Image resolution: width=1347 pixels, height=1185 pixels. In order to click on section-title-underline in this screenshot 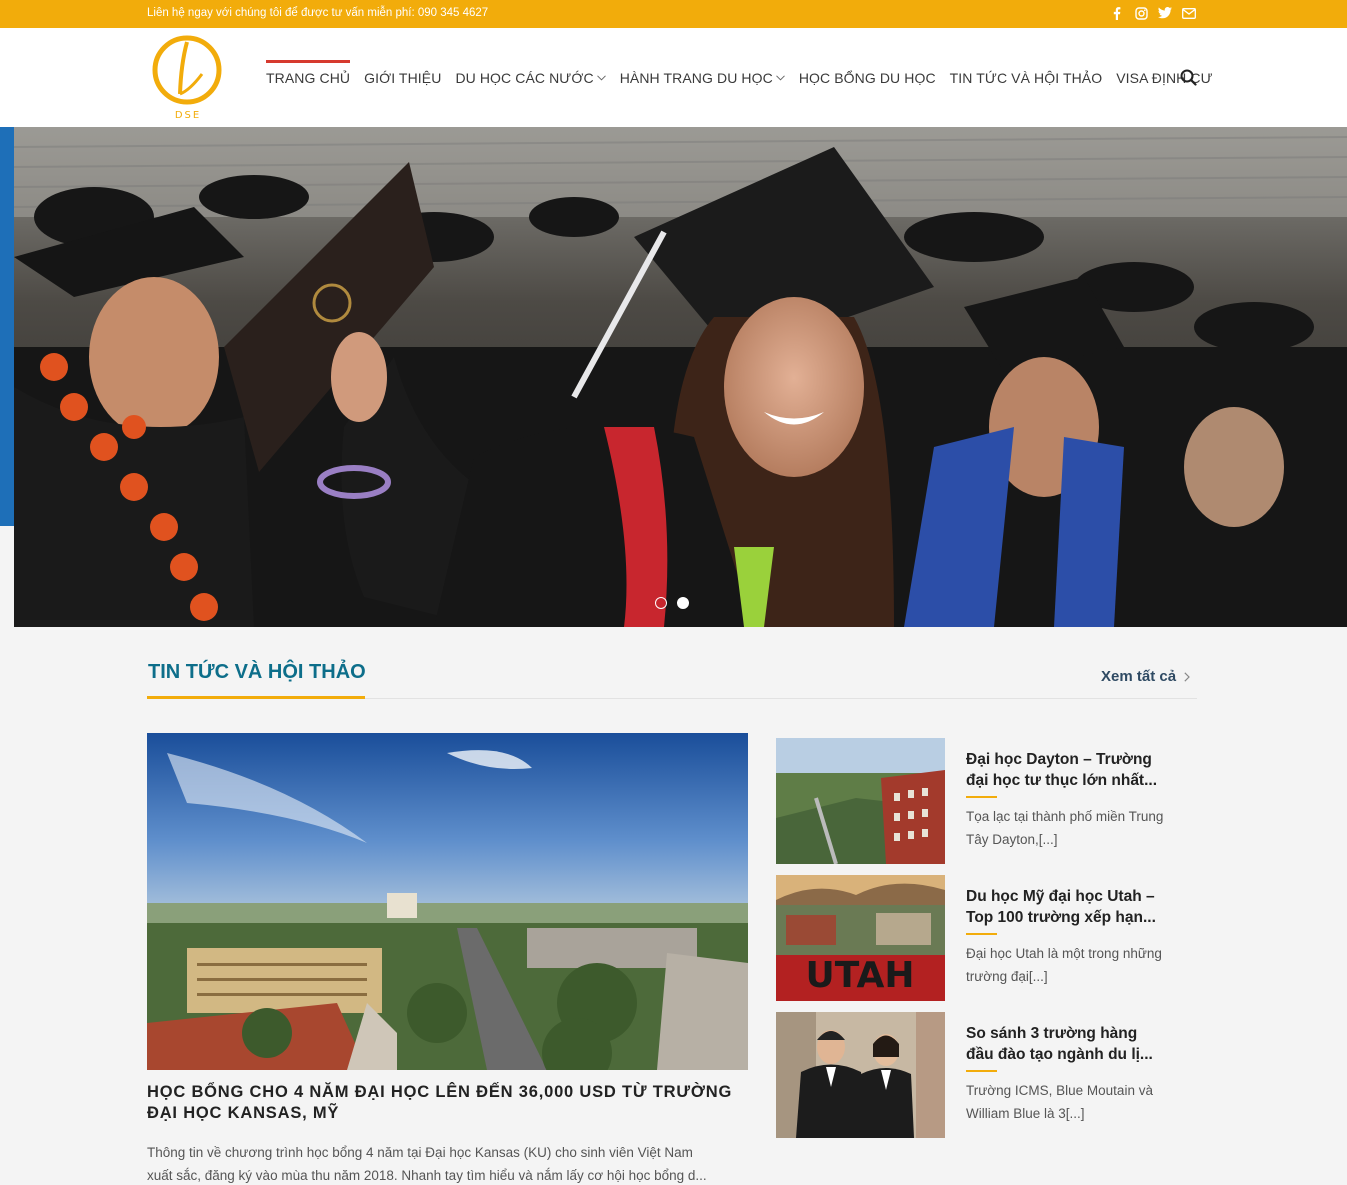, I will do `click(256, 697)`.